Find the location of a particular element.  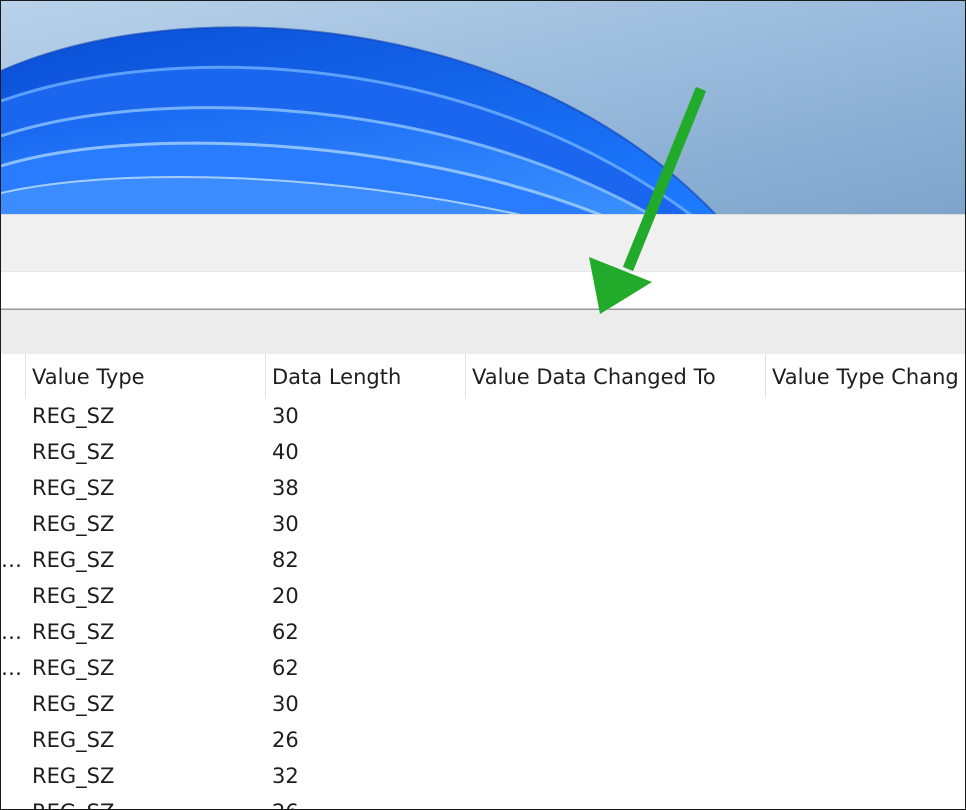

table-row: REG_SZ 32 is located at coordinates (483, 776).